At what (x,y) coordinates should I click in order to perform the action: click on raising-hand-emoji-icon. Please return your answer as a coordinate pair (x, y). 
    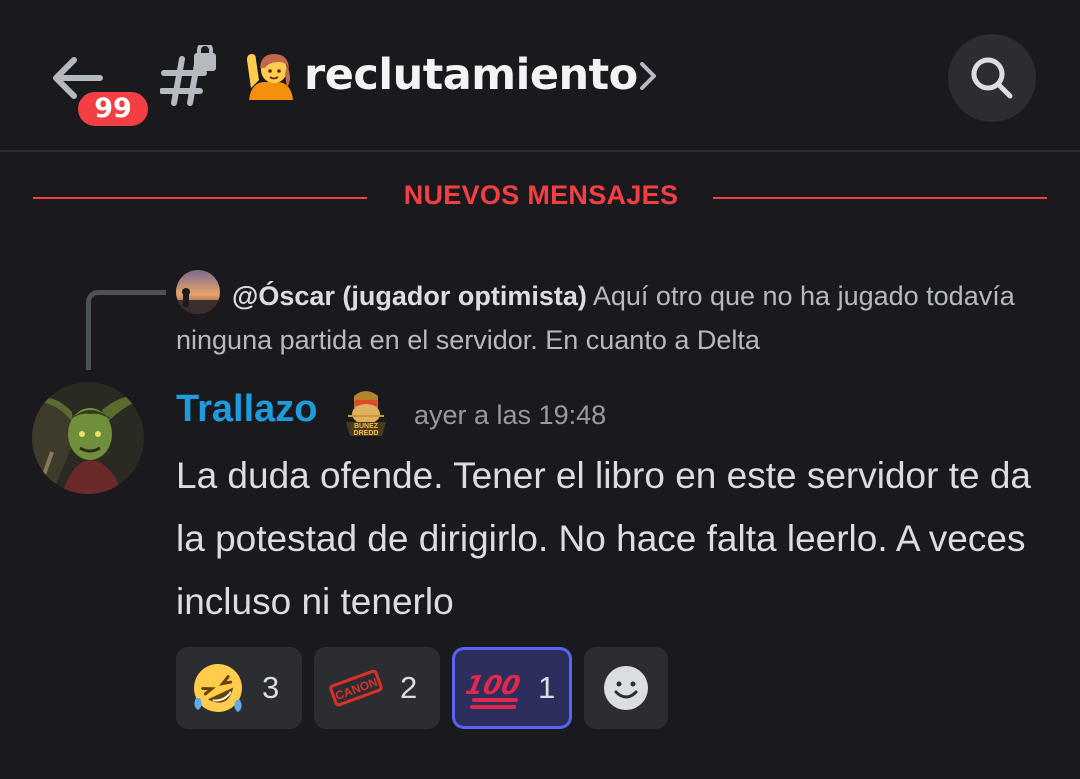
    Looking at the image, I should click on (271, 76).